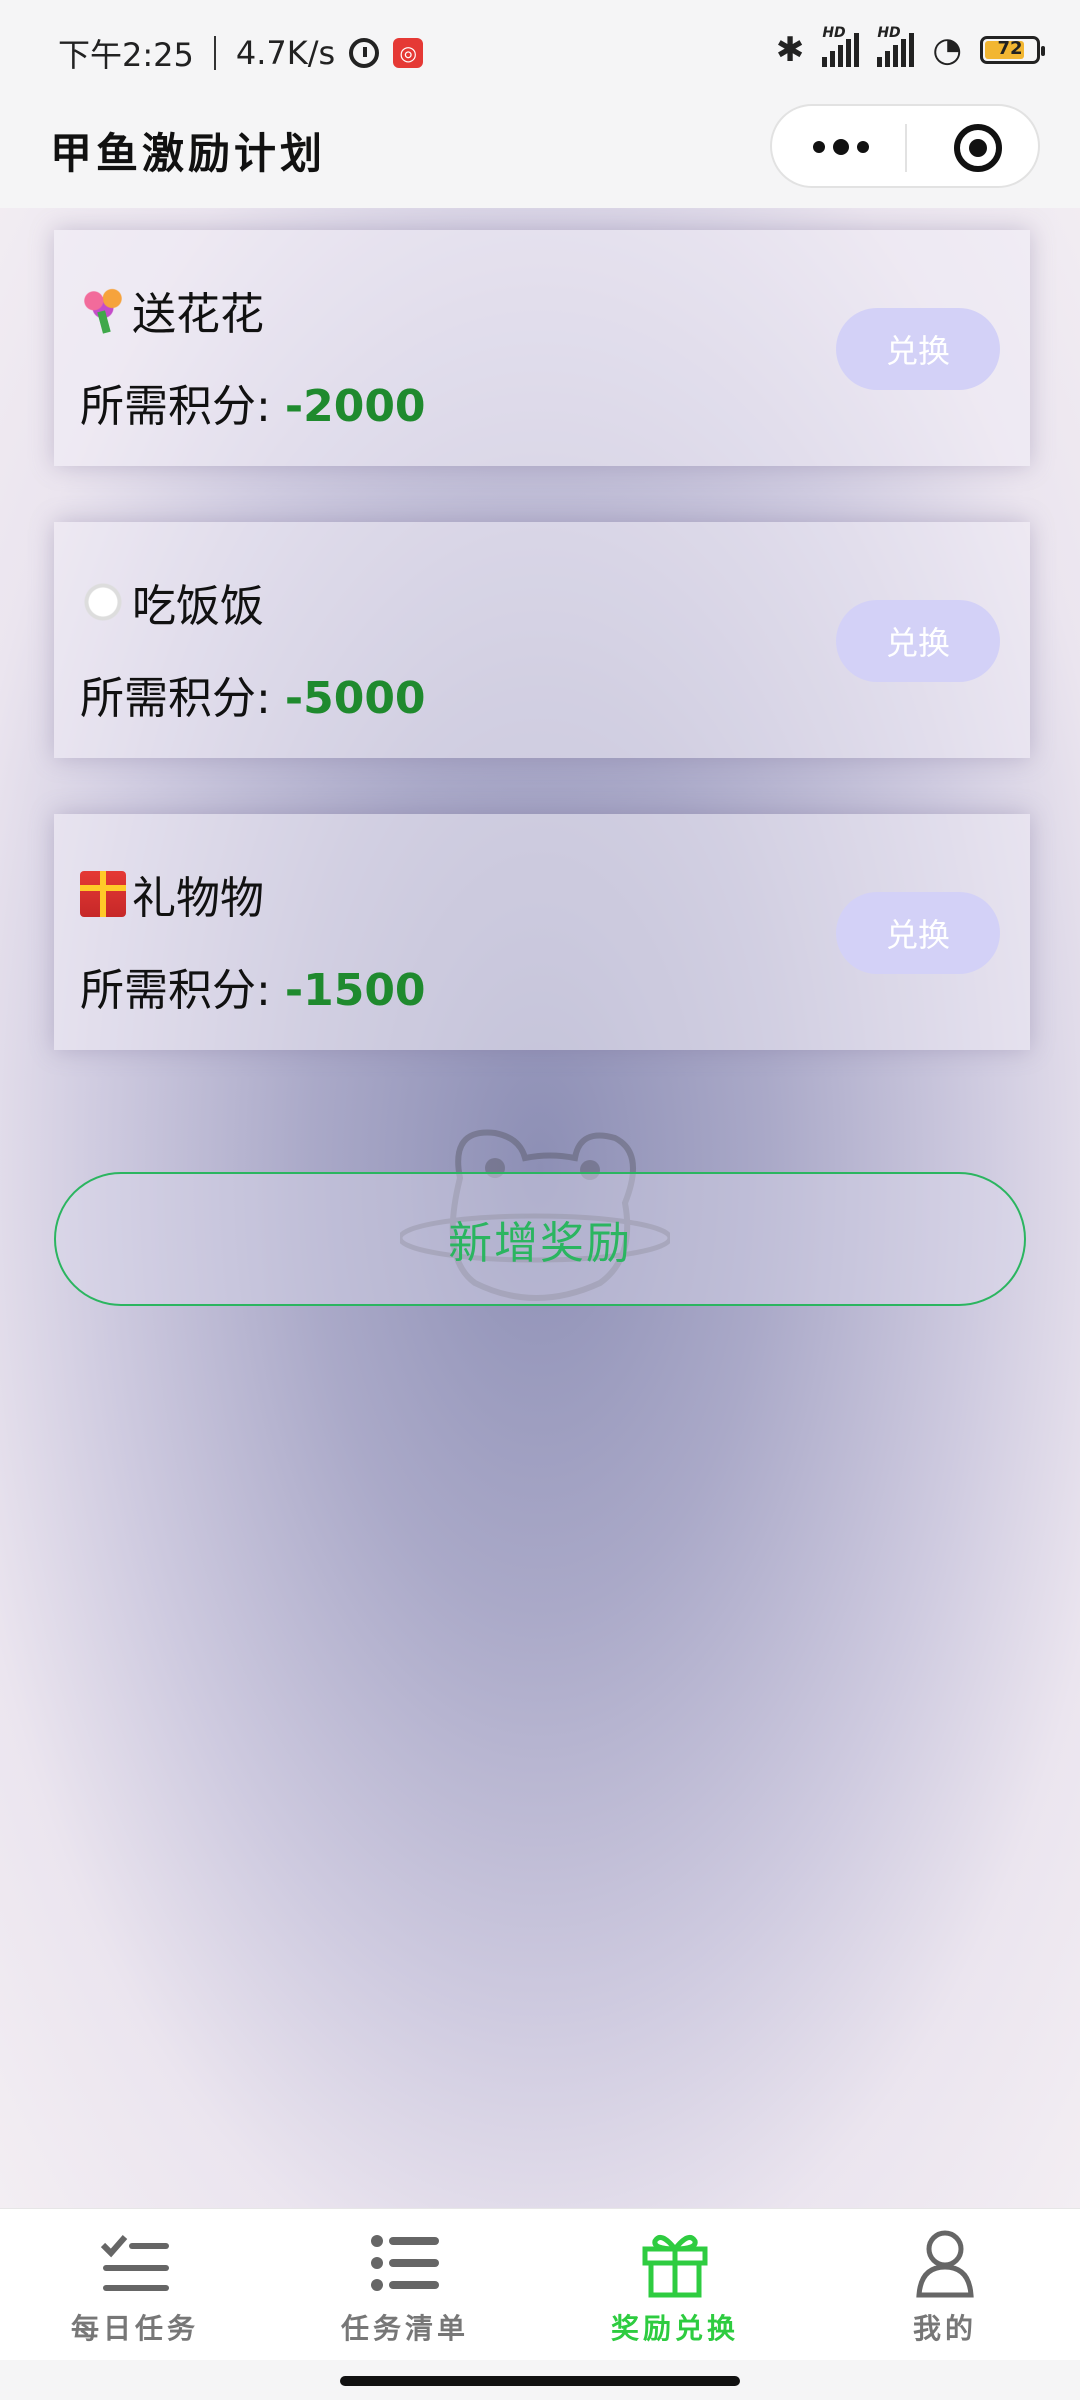 This screenshot has height=2400, width=1080. I want to click on tab-mine: 我的, so click(945, 2285).